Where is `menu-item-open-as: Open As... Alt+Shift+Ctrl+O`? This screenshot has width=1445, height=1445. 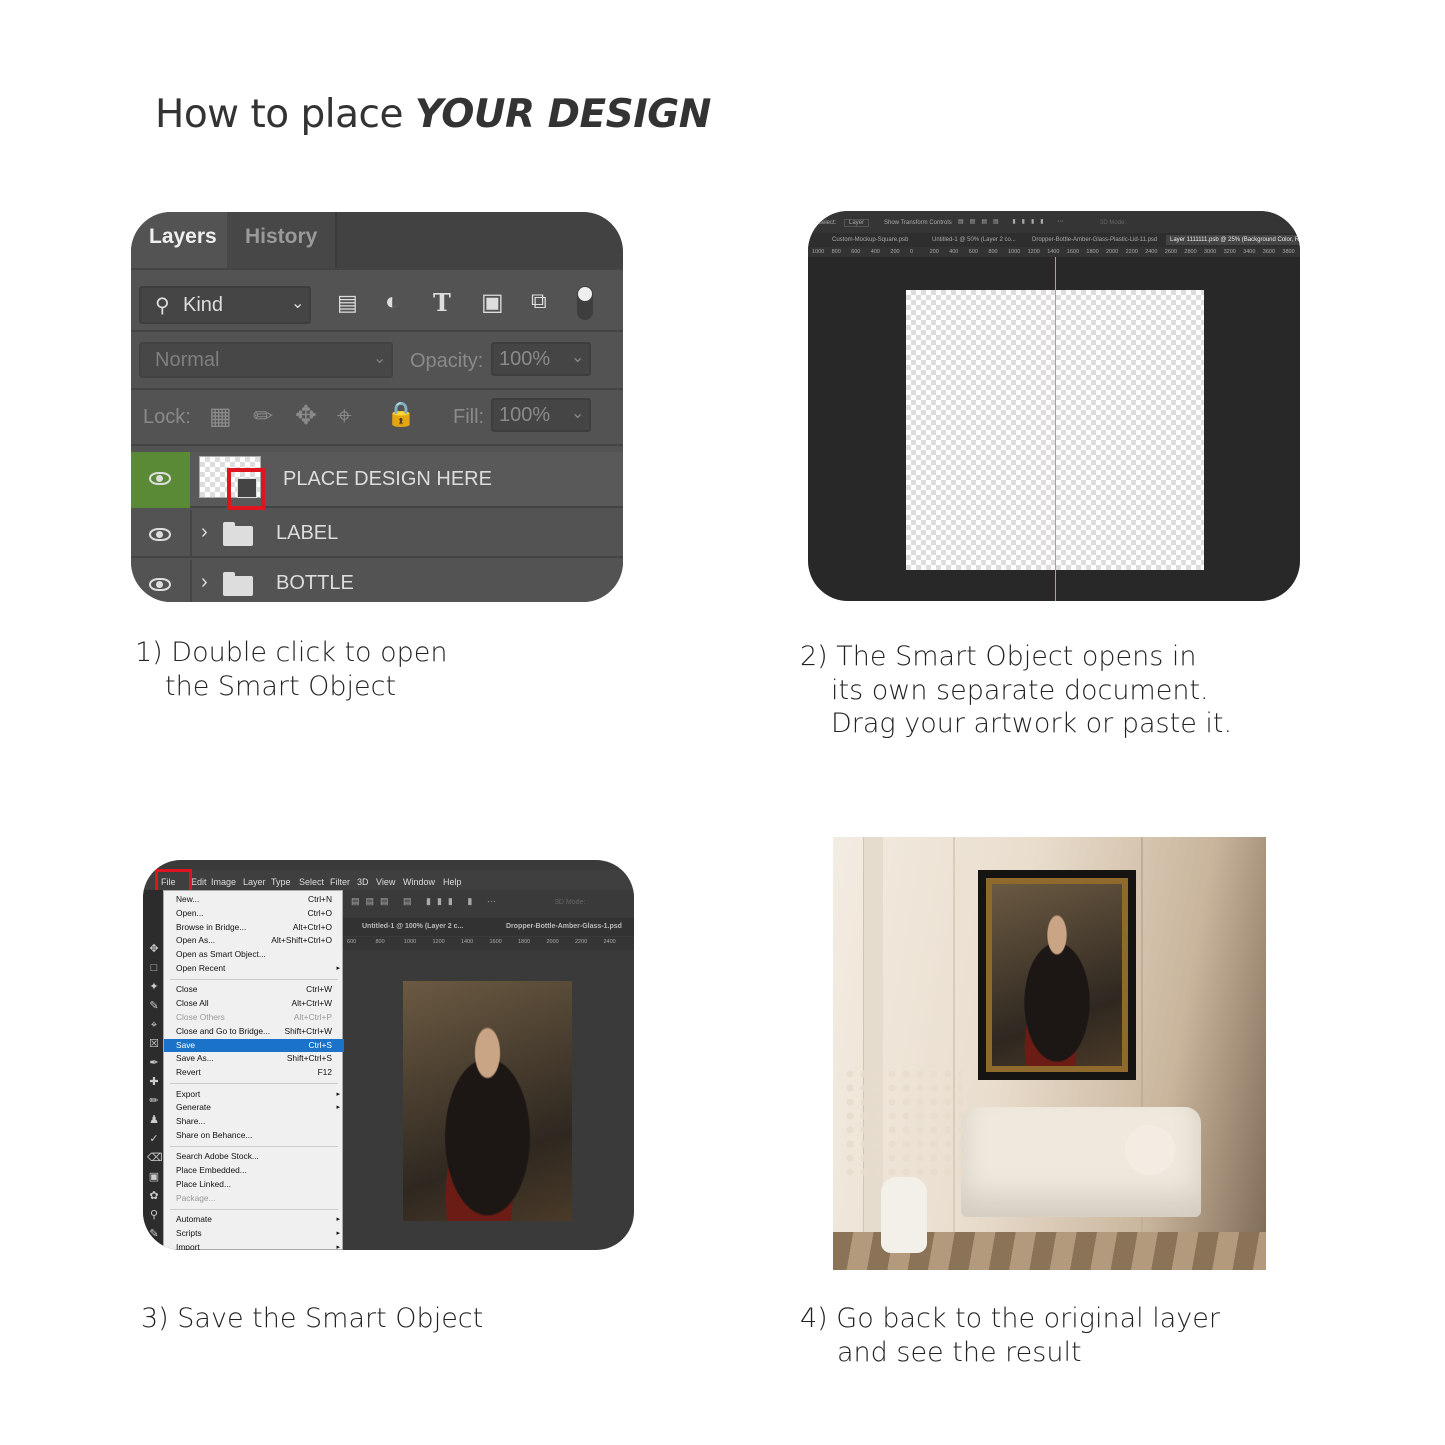 menu-item-open-as: Open As... Alt+Shift+Ctrl+O is located at coordinates (254, 941).